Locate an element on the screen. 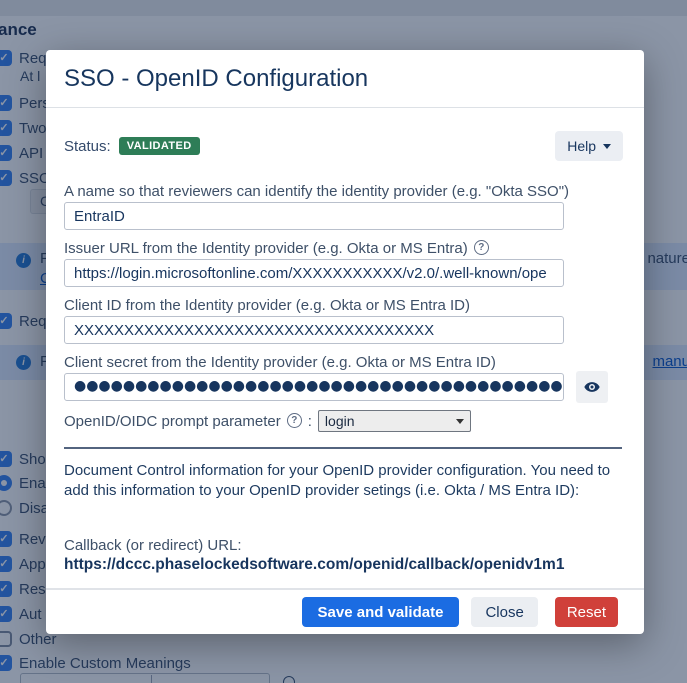  prompt-parameter-row: OpenID/OIDC prompt parameter ? : login is located at coordinates (267, 421).